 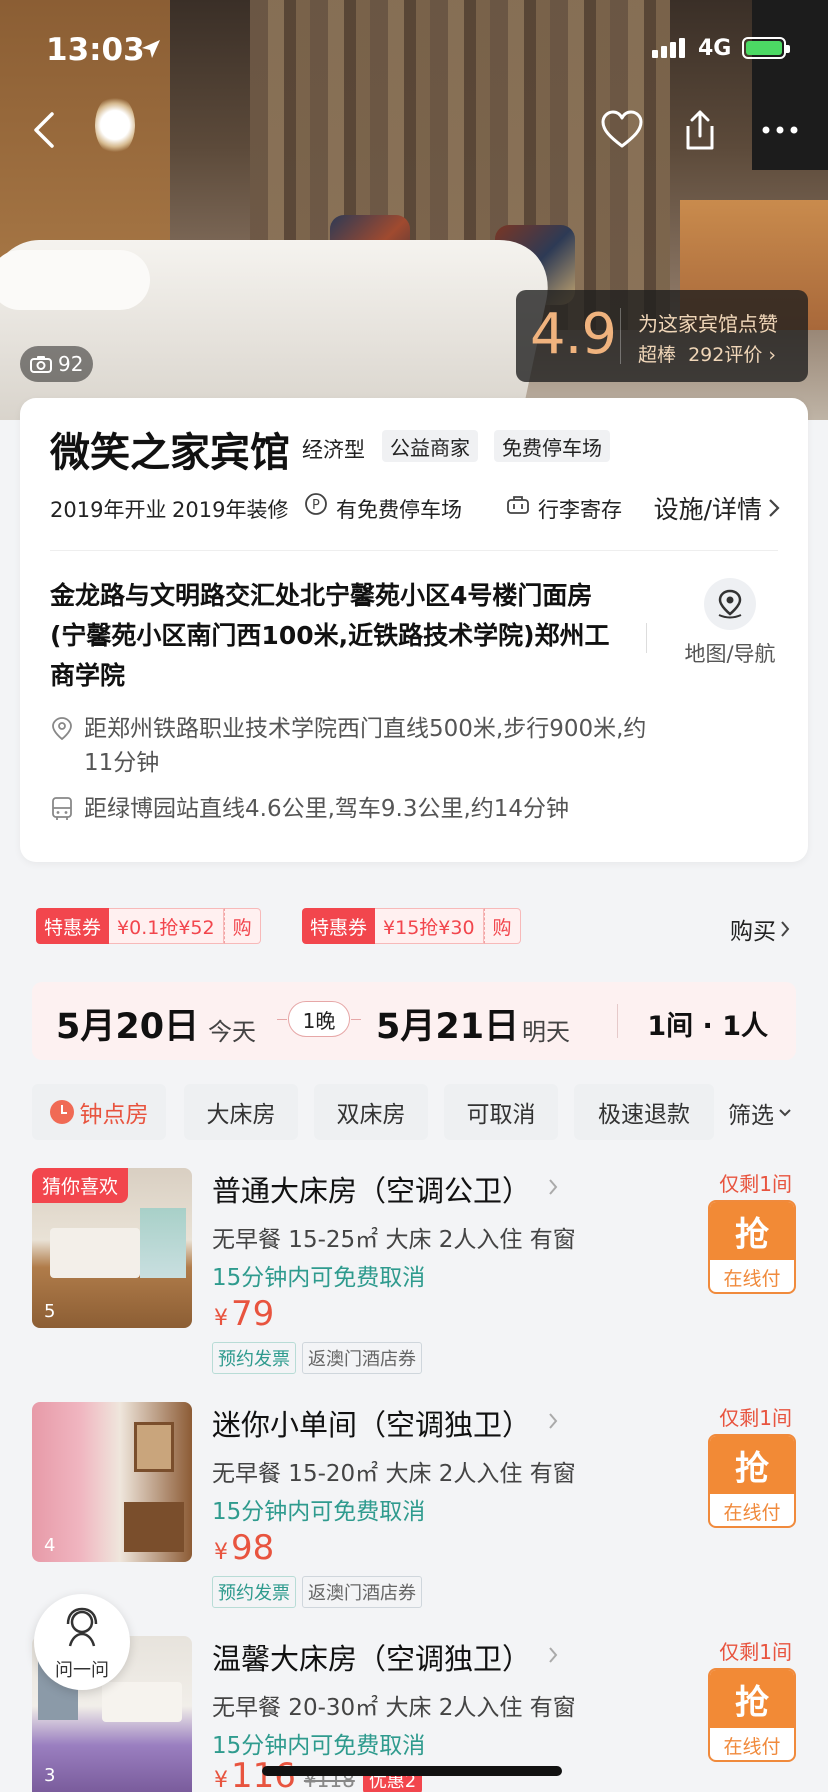 What do you see at coordinates (170, 453) in the screenshot?
I see `hotel-name: 微笑之家宾馆` at bounding box center [170, 453].